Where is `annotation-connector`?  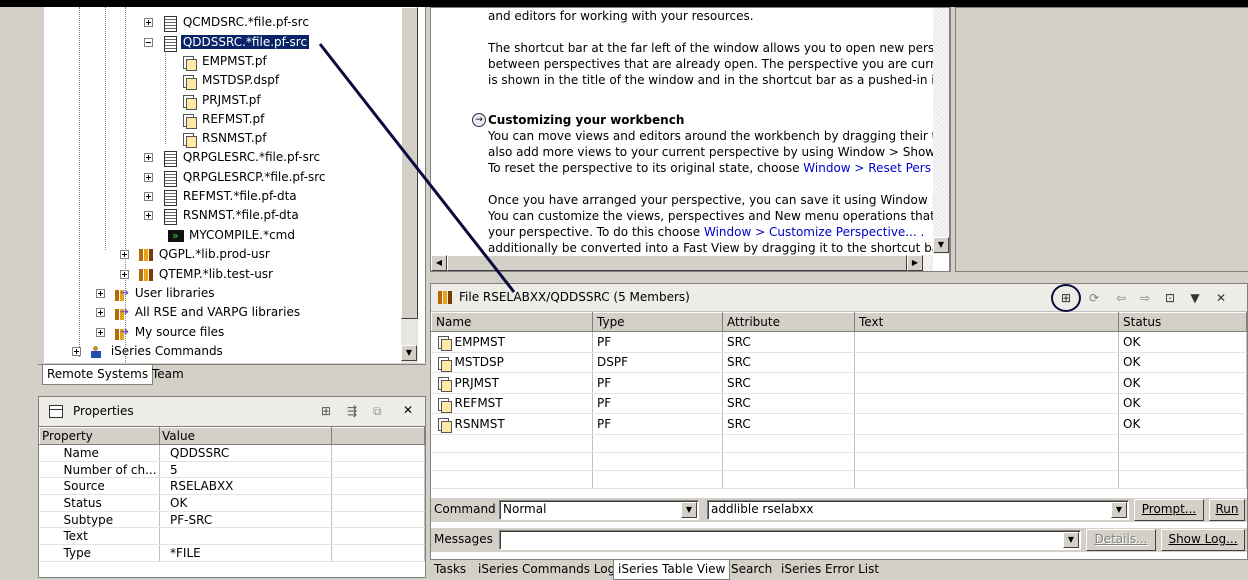
annotation-connector is located at coordinates (417, 168).